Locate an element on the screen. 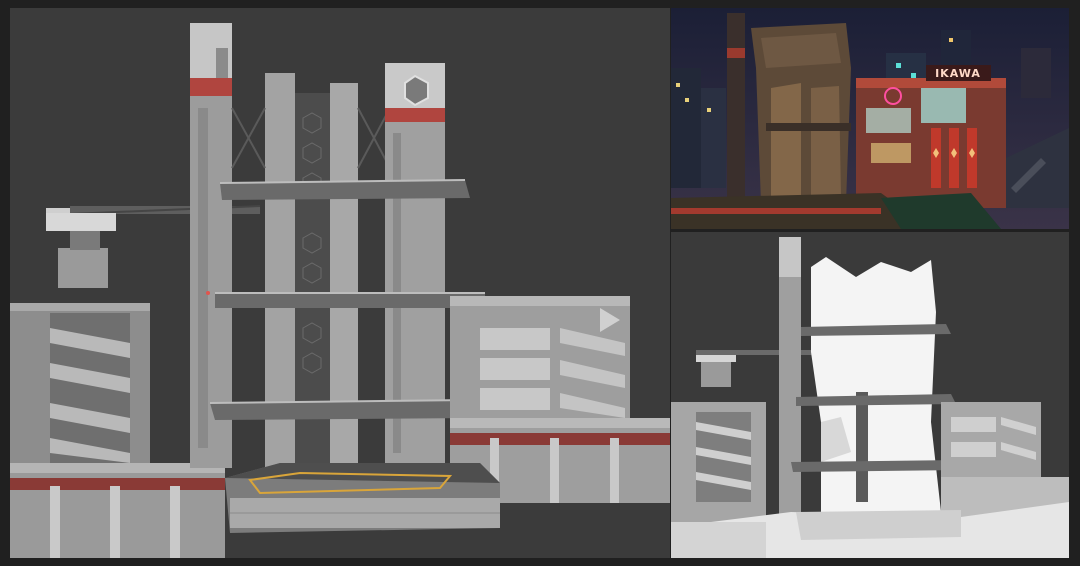 Image resolution: width=1080 pixels, height=566 pixels. night-render-drawing: IKAWA is located at coordinates (870, 118).